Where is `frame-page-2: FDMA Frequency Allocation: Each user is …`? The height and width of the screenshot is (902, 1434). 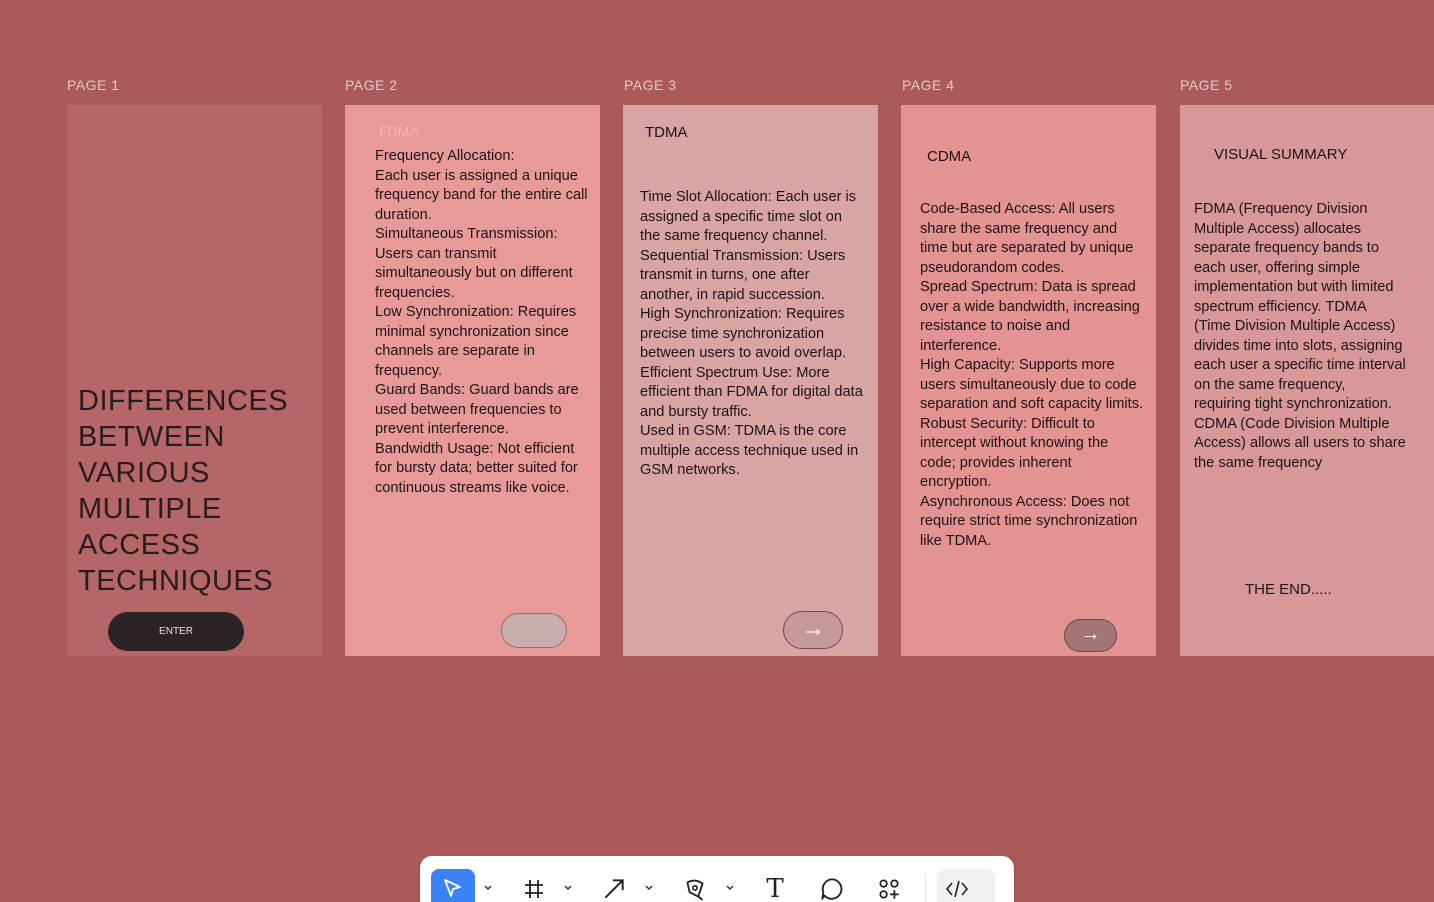 frame-page-2: FDMA Frequency Allocation: Each user is … is located at coordinates (472, 380).